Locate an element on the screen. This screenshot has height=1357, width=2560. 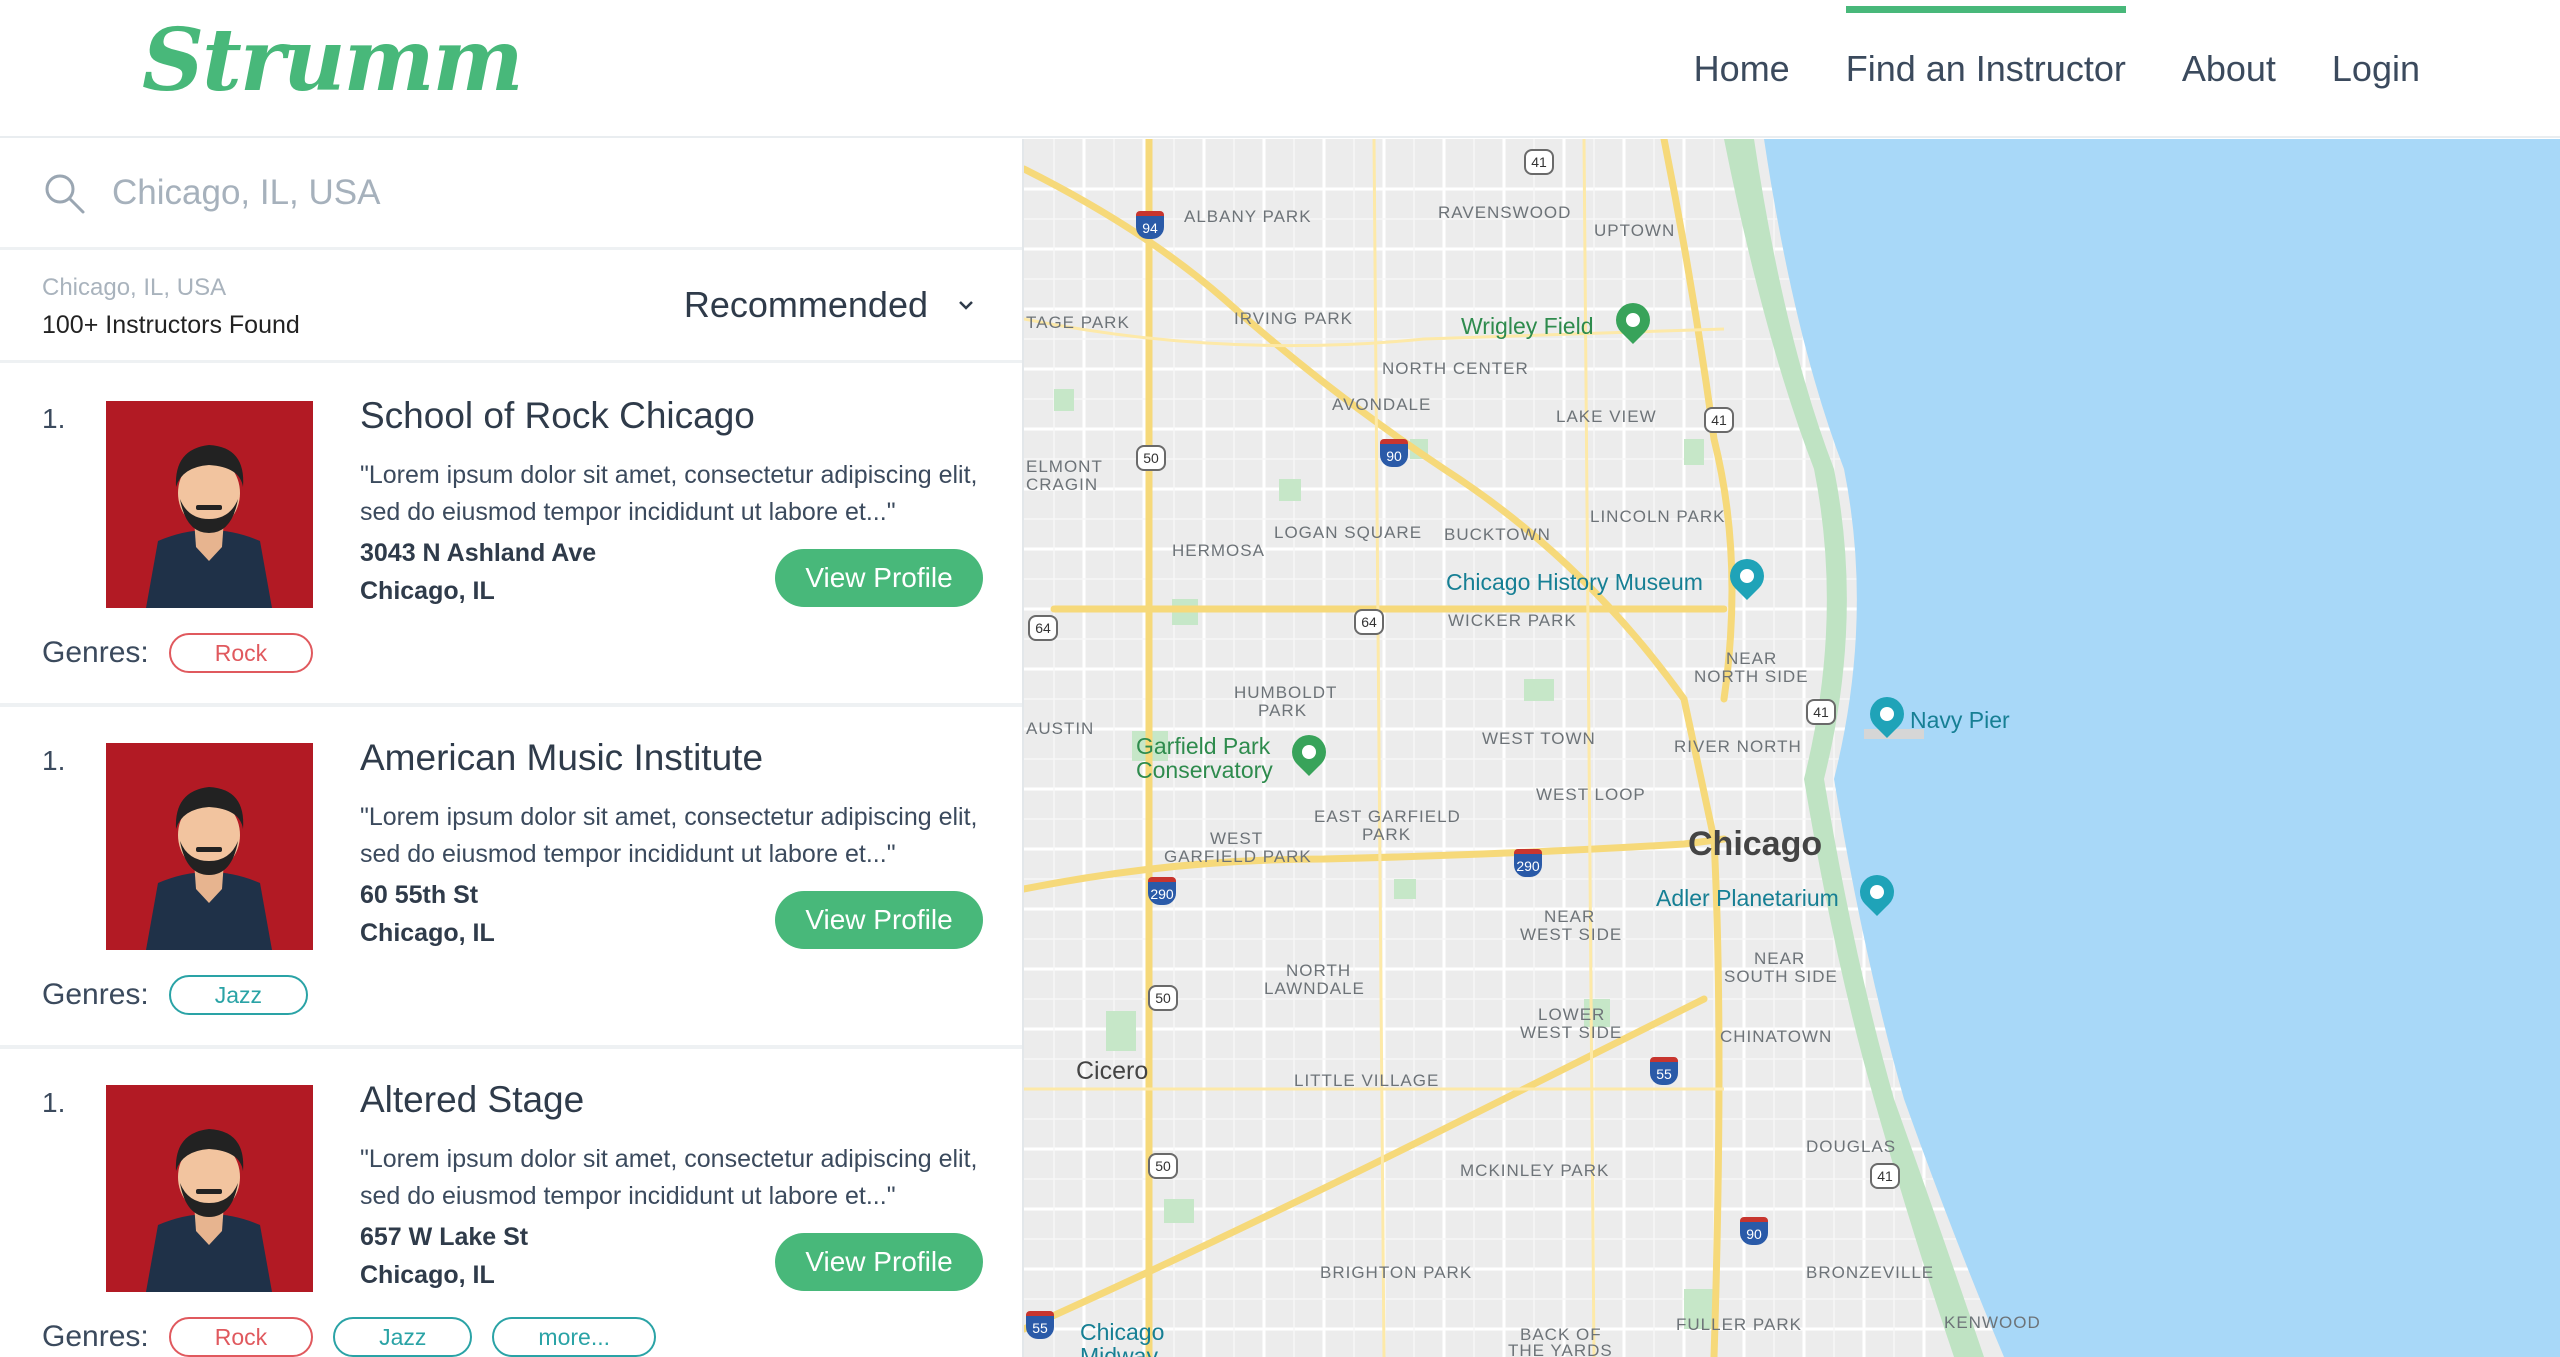
map-label: NORTH is located at coordinates (1319, 970).